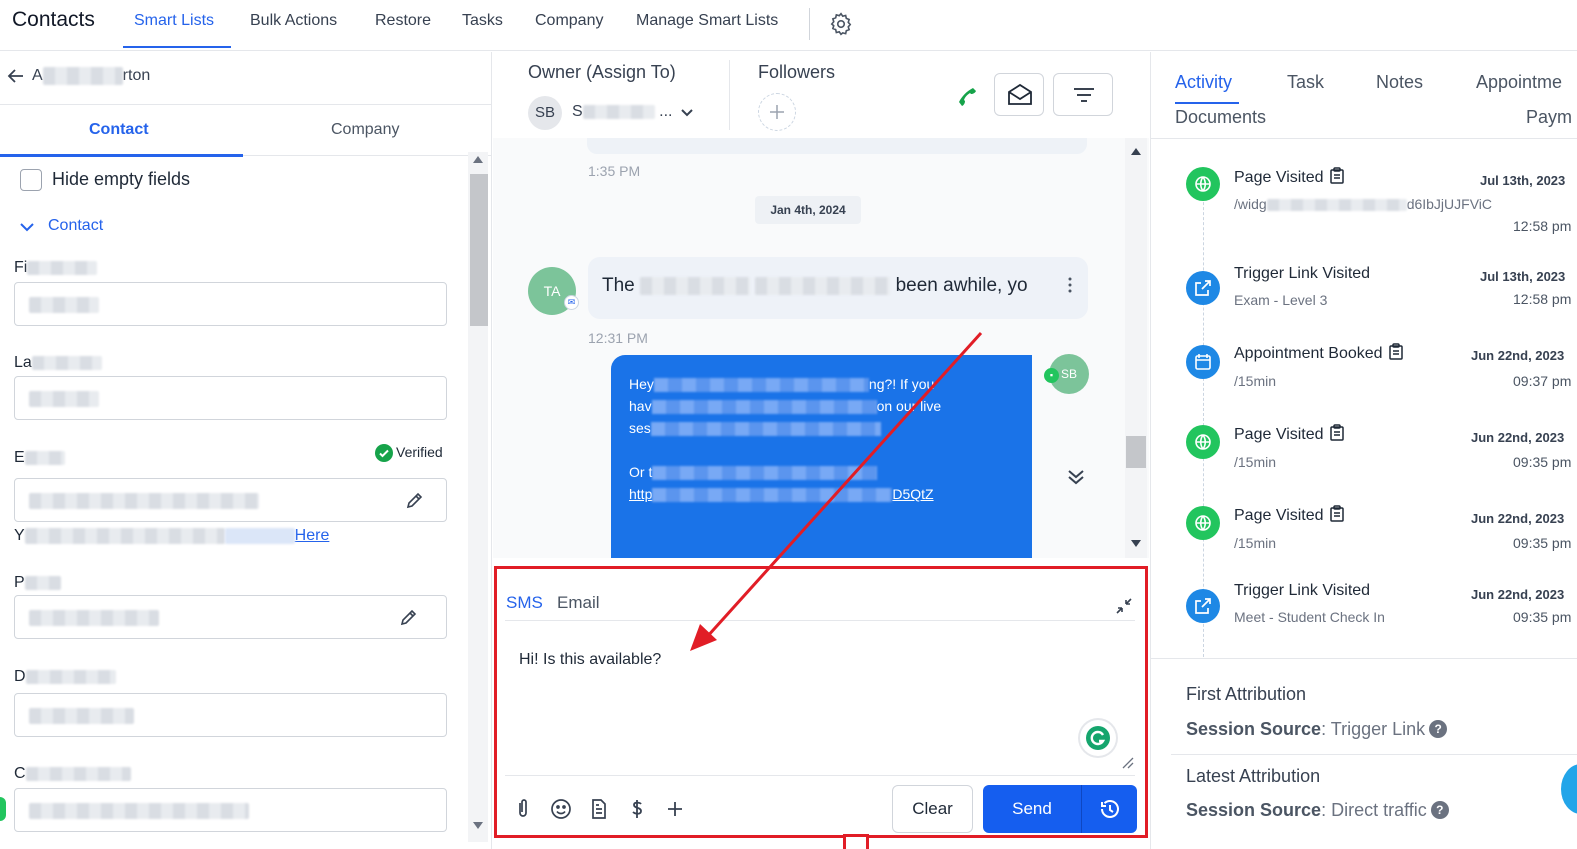  What do you see at coordinates (230, 304) in the screenshot?
I see `first-name-input` at bounding box center [230, 304].